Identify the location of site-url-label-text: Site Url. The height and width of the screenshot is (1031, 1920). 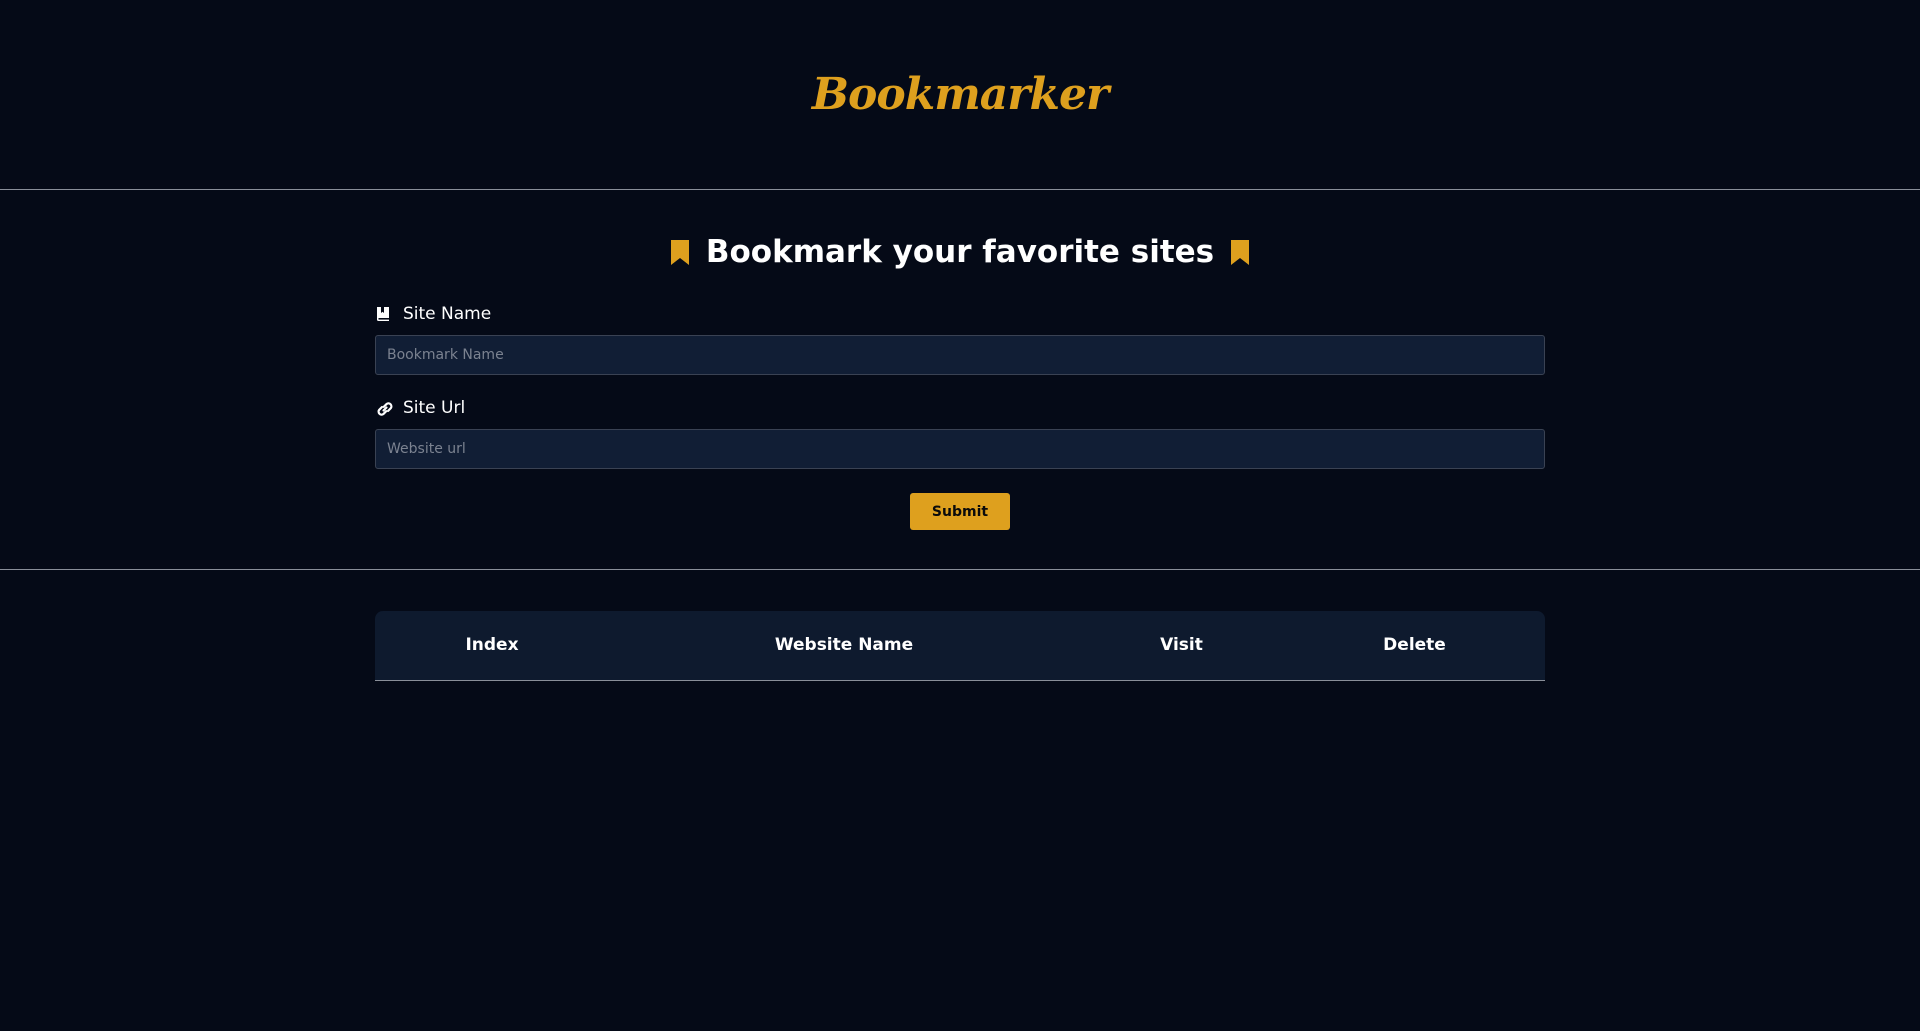
(434, 408).